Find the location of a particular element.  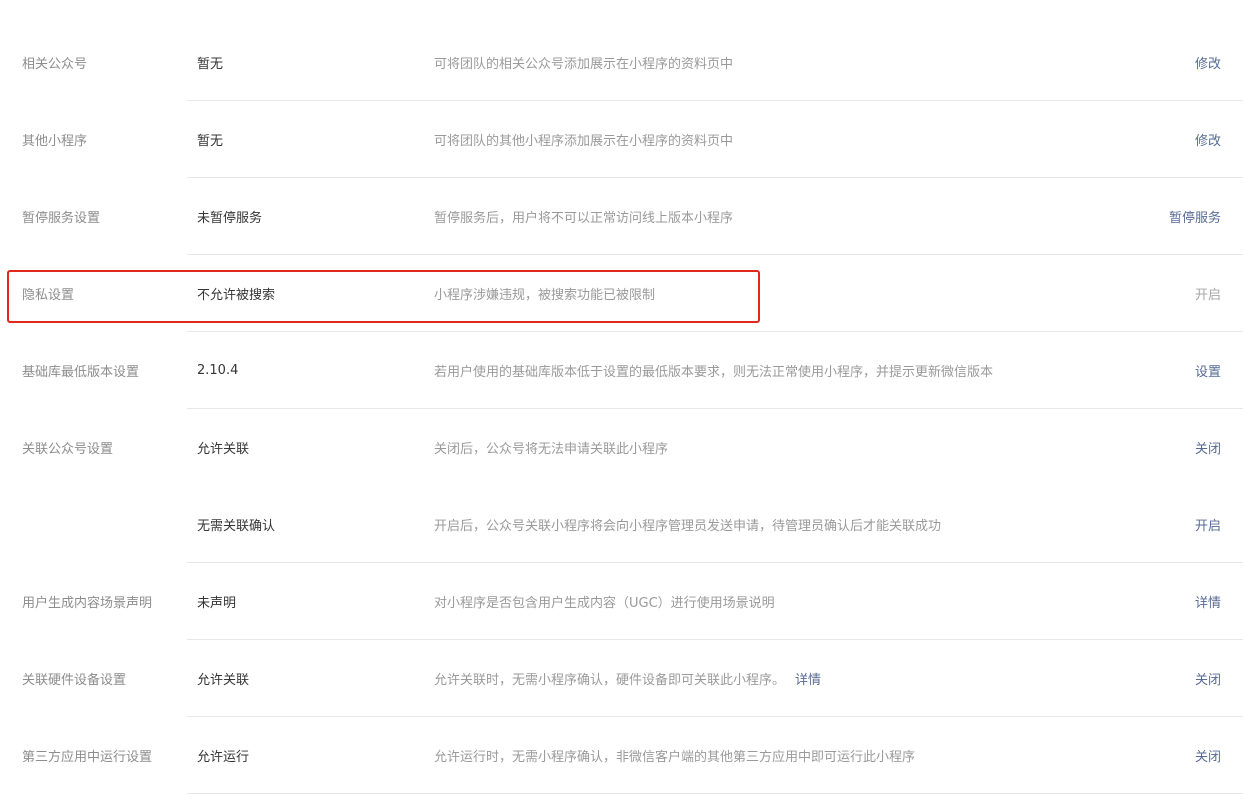

close-hardware-link-link: 关闭 is located at coordinates (1208, 678).